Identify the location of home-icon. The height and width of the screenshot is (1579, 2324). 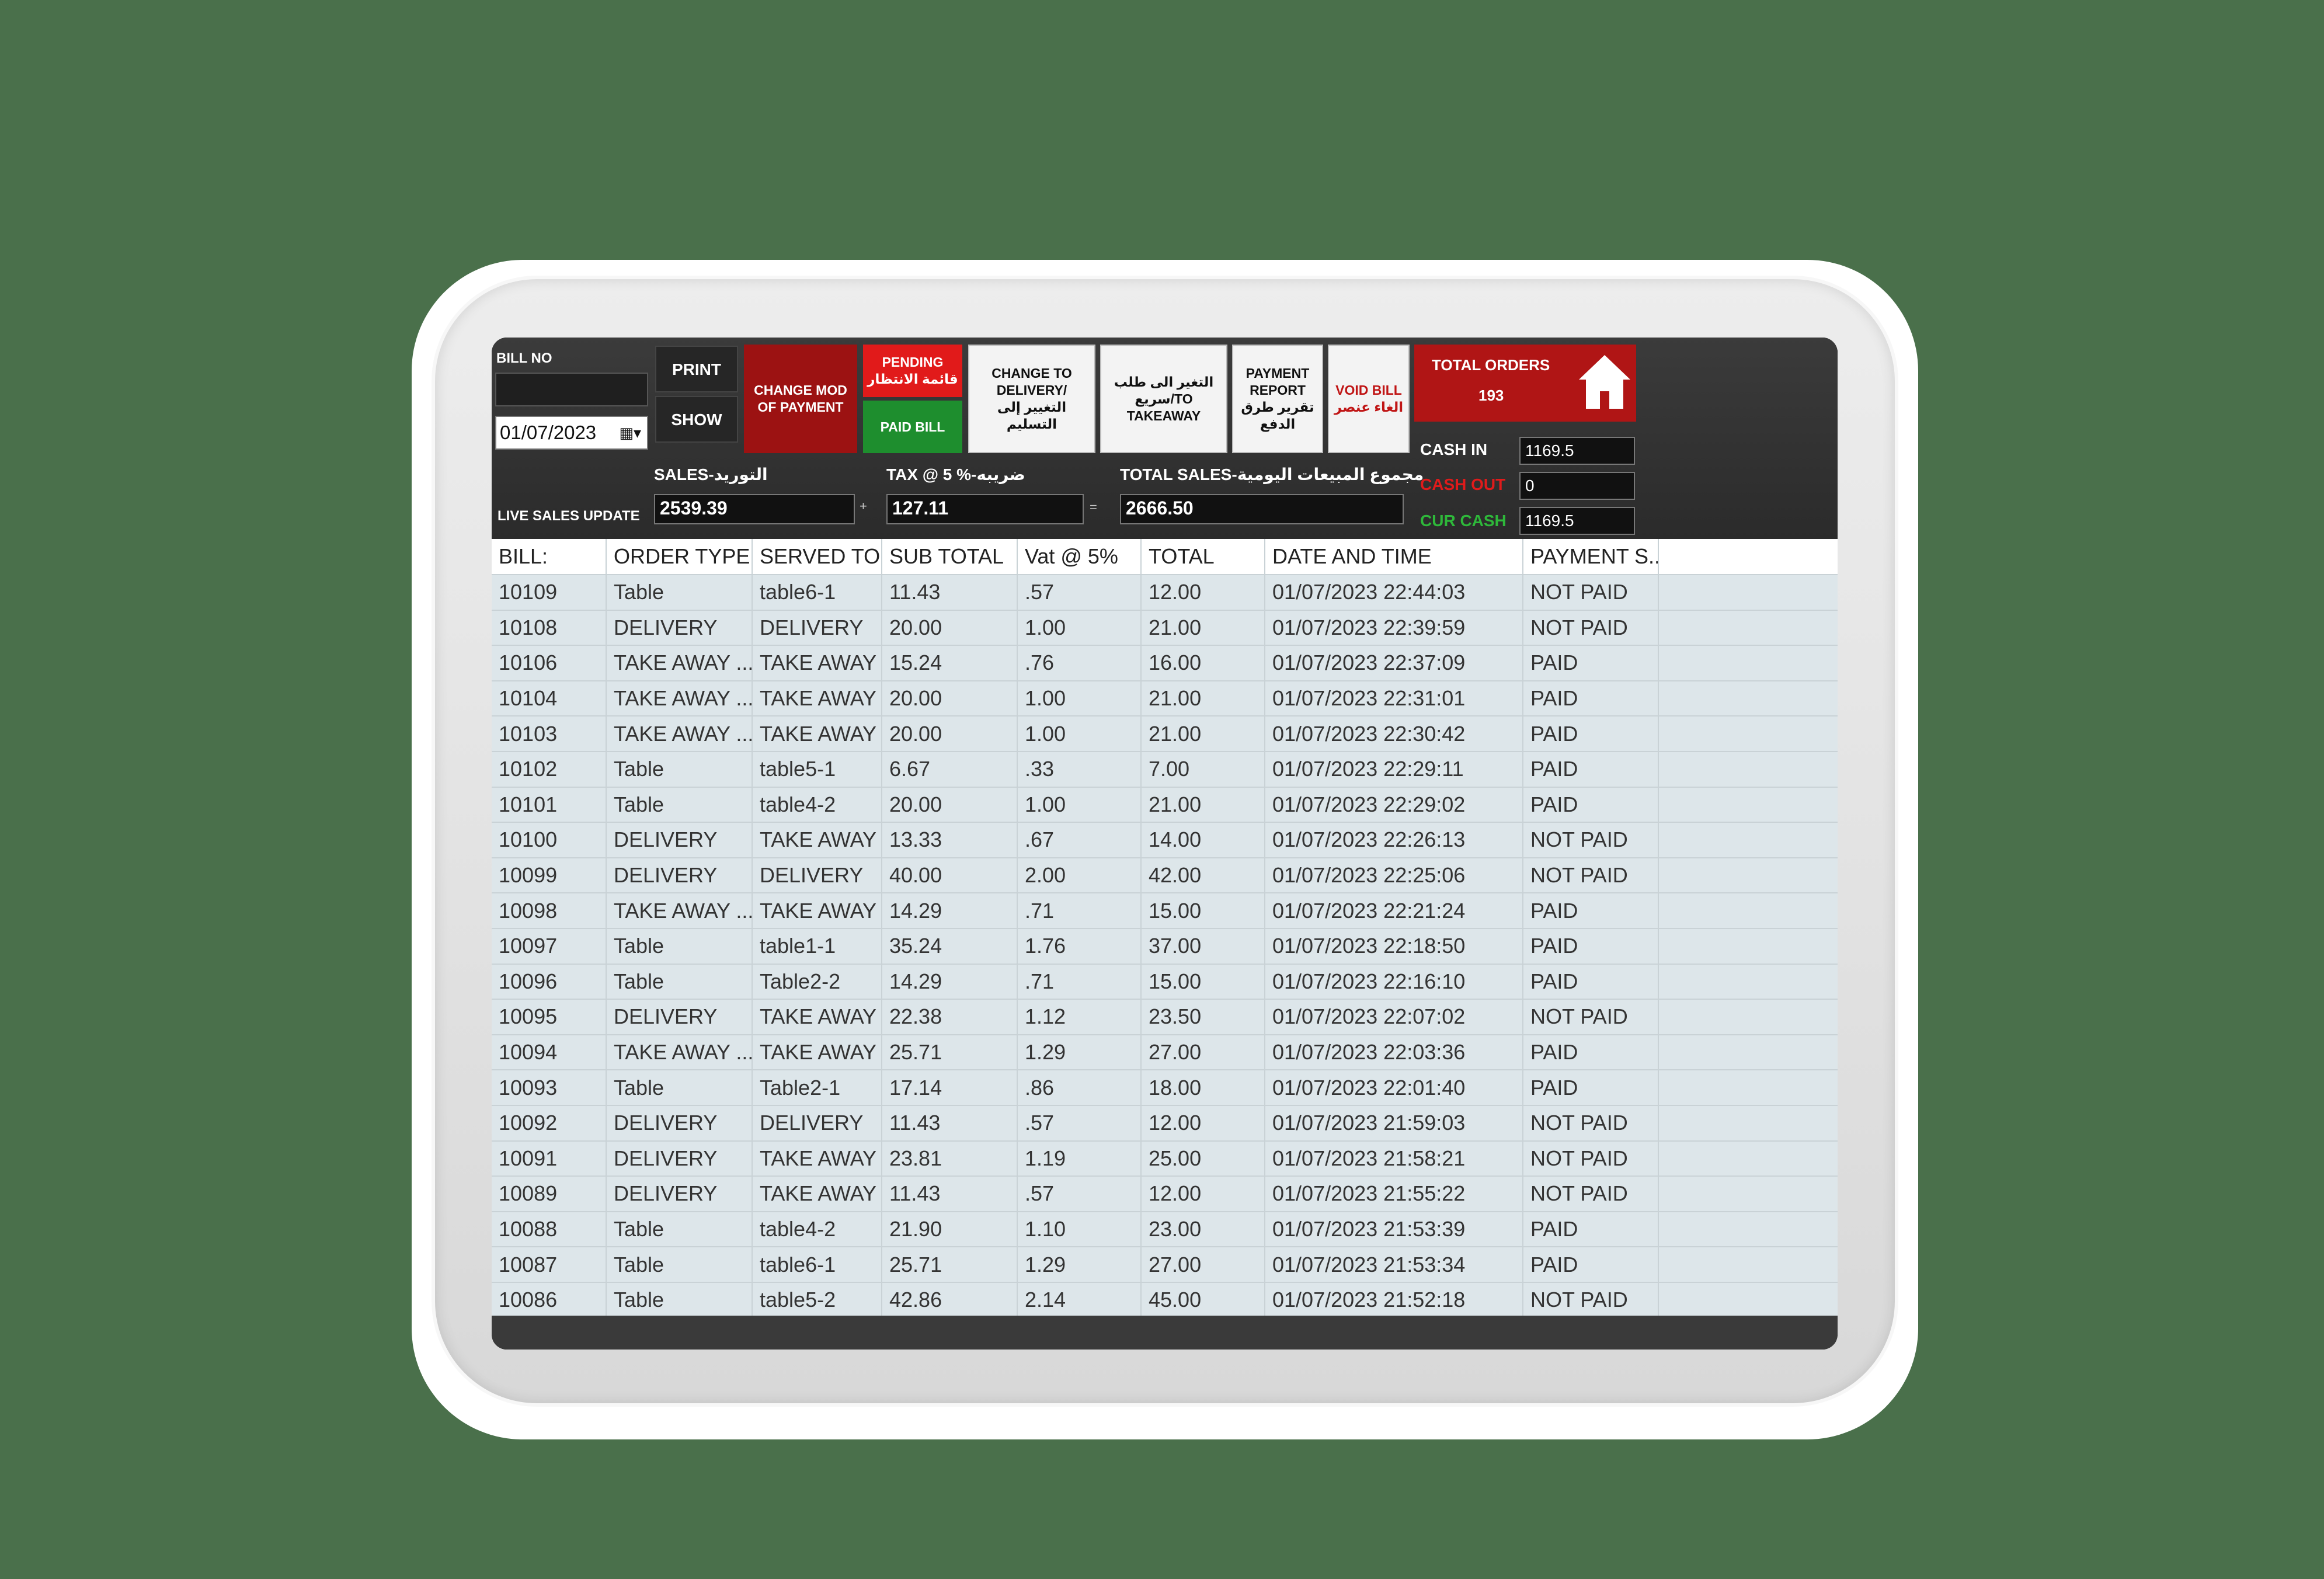
(1605, 382).